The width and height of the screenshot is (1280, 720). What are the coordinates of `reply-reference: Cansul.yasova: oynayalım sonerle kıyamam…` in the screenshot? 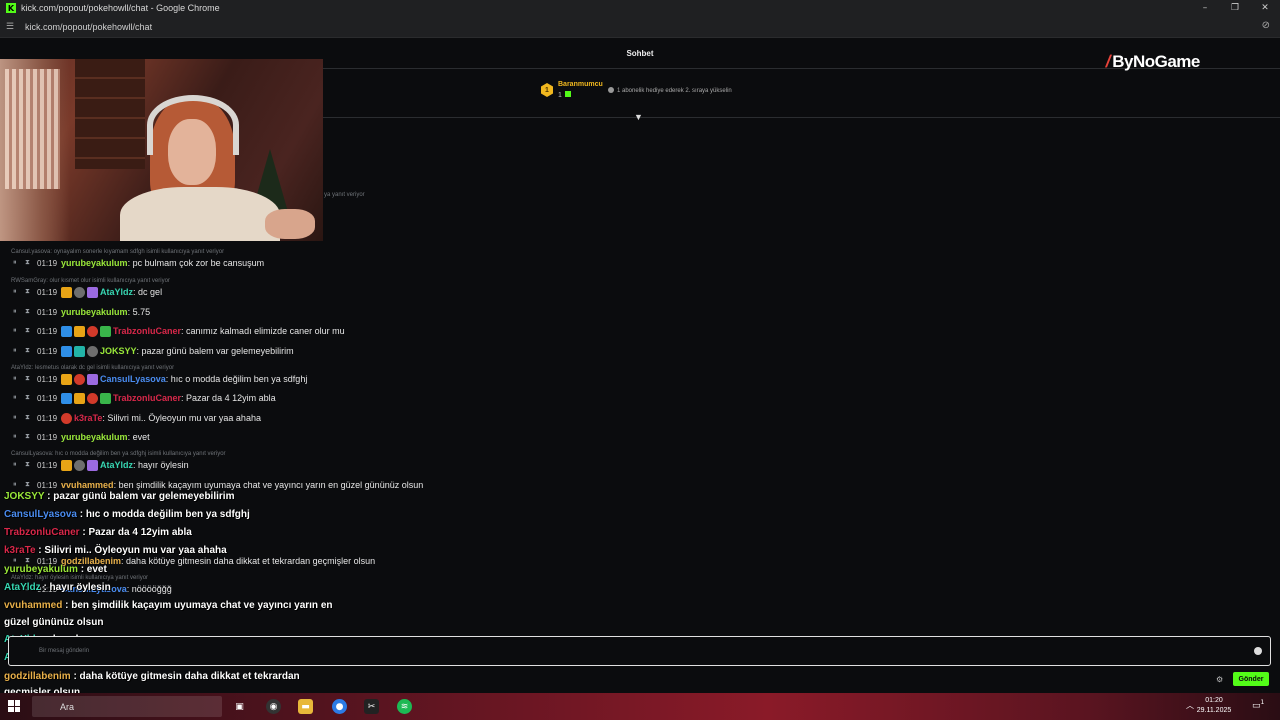 It's located at (117, 252).